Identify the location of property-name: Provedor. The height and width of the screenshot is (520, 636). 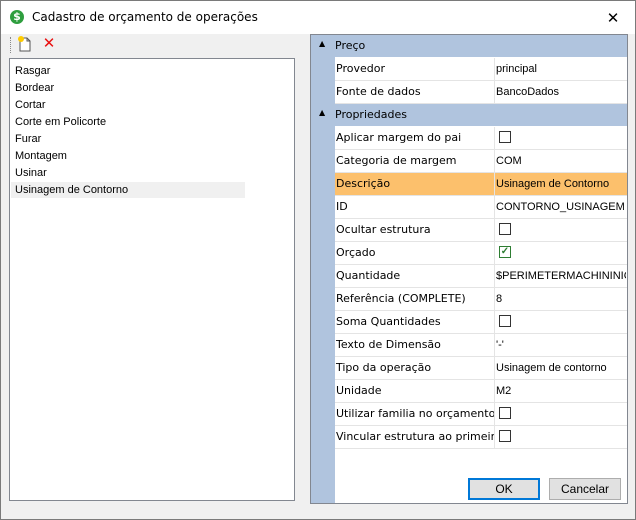
(415, 69).